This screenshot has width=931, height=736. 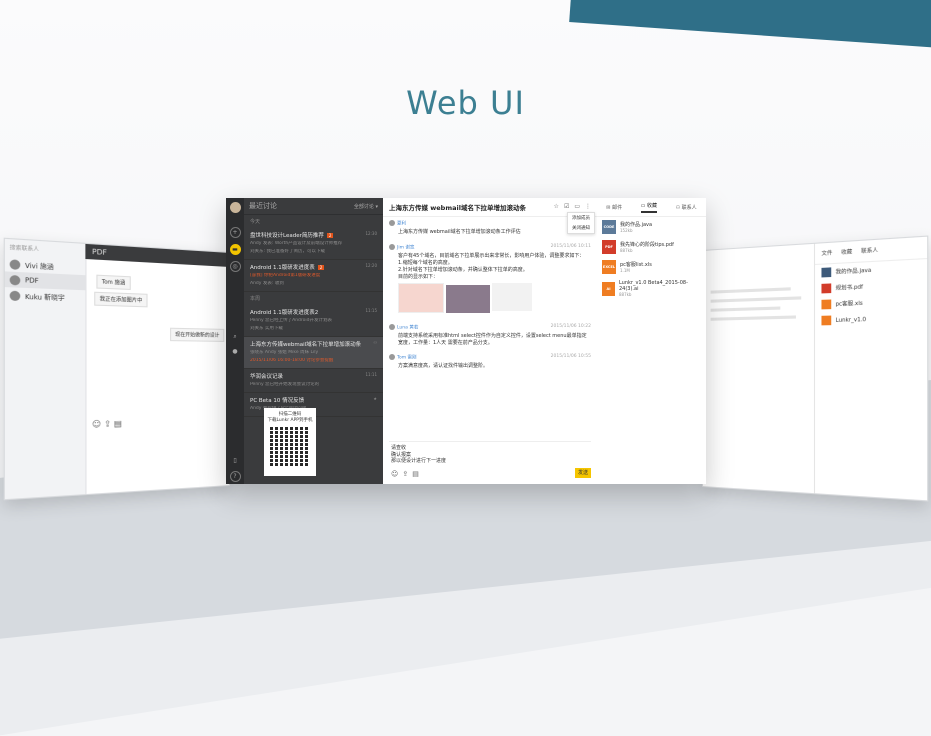 What do you see at coordinates (614, 207) in the screenshot?
I see `tab-mail: ✉ 邮件` at bounding box center [614, 207].